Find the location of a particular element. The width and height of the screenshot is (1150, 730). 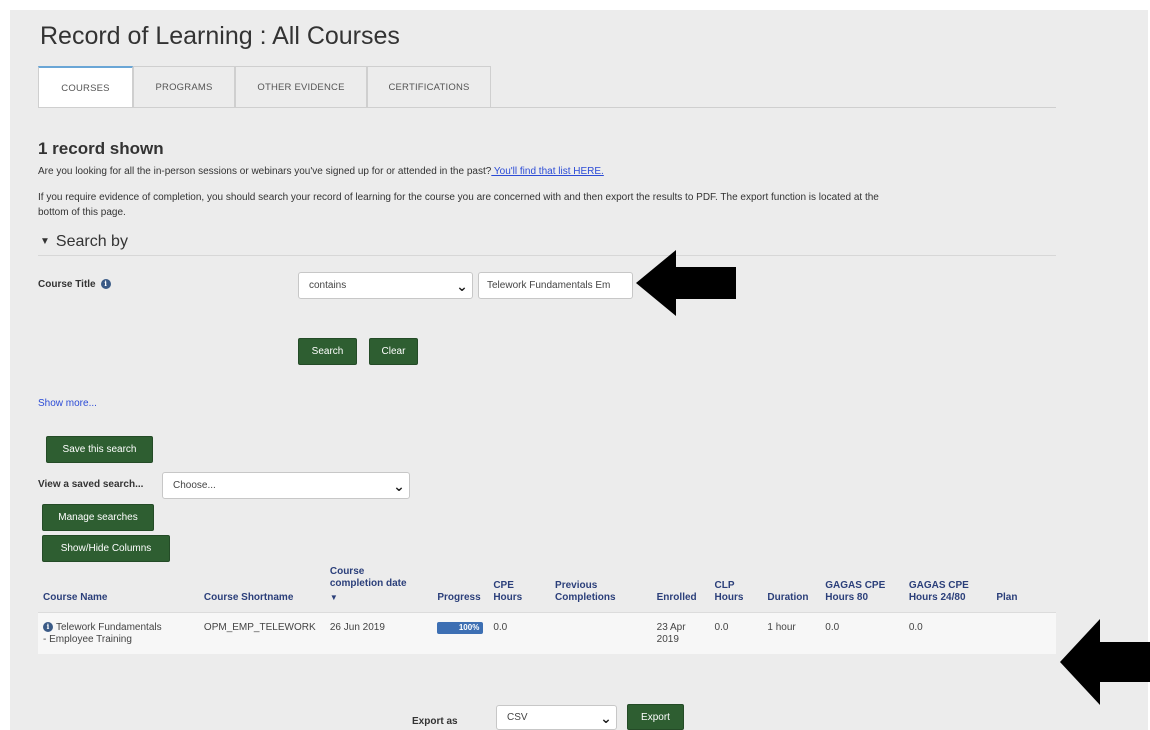

tab-courses: COURSES is located at coordinates (85, 87).